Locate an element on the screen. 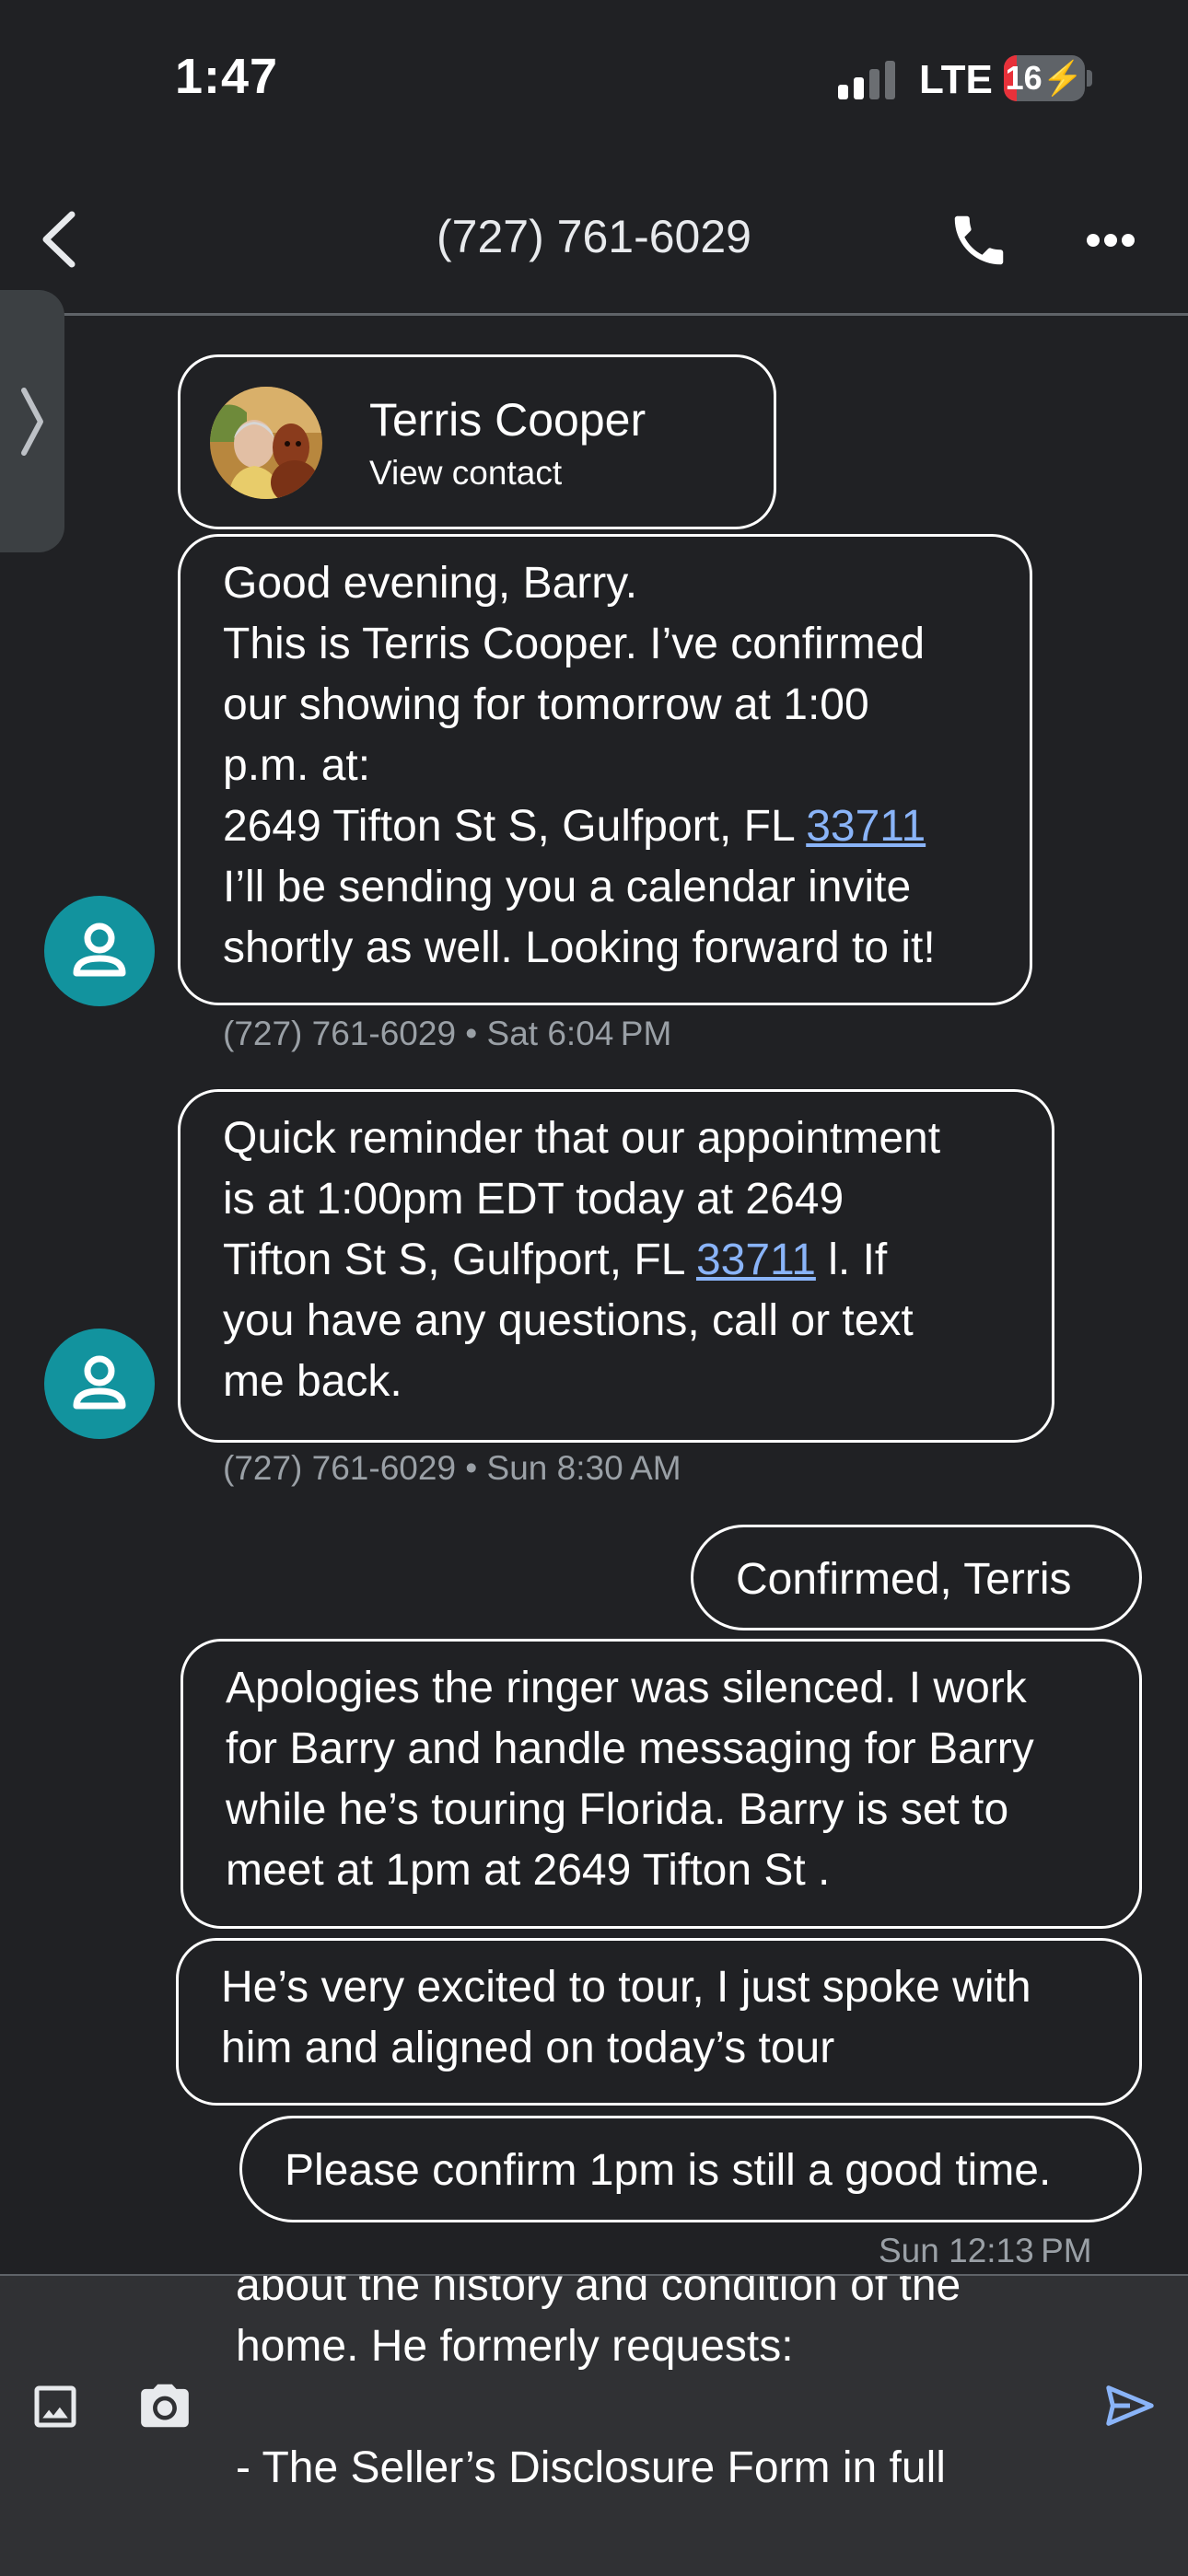 The height and width of the screenshot is (2576, 1188). message-line: Tifton St S, Gulfport, FL 33711 l. If is located at coordinates (616, 1260).